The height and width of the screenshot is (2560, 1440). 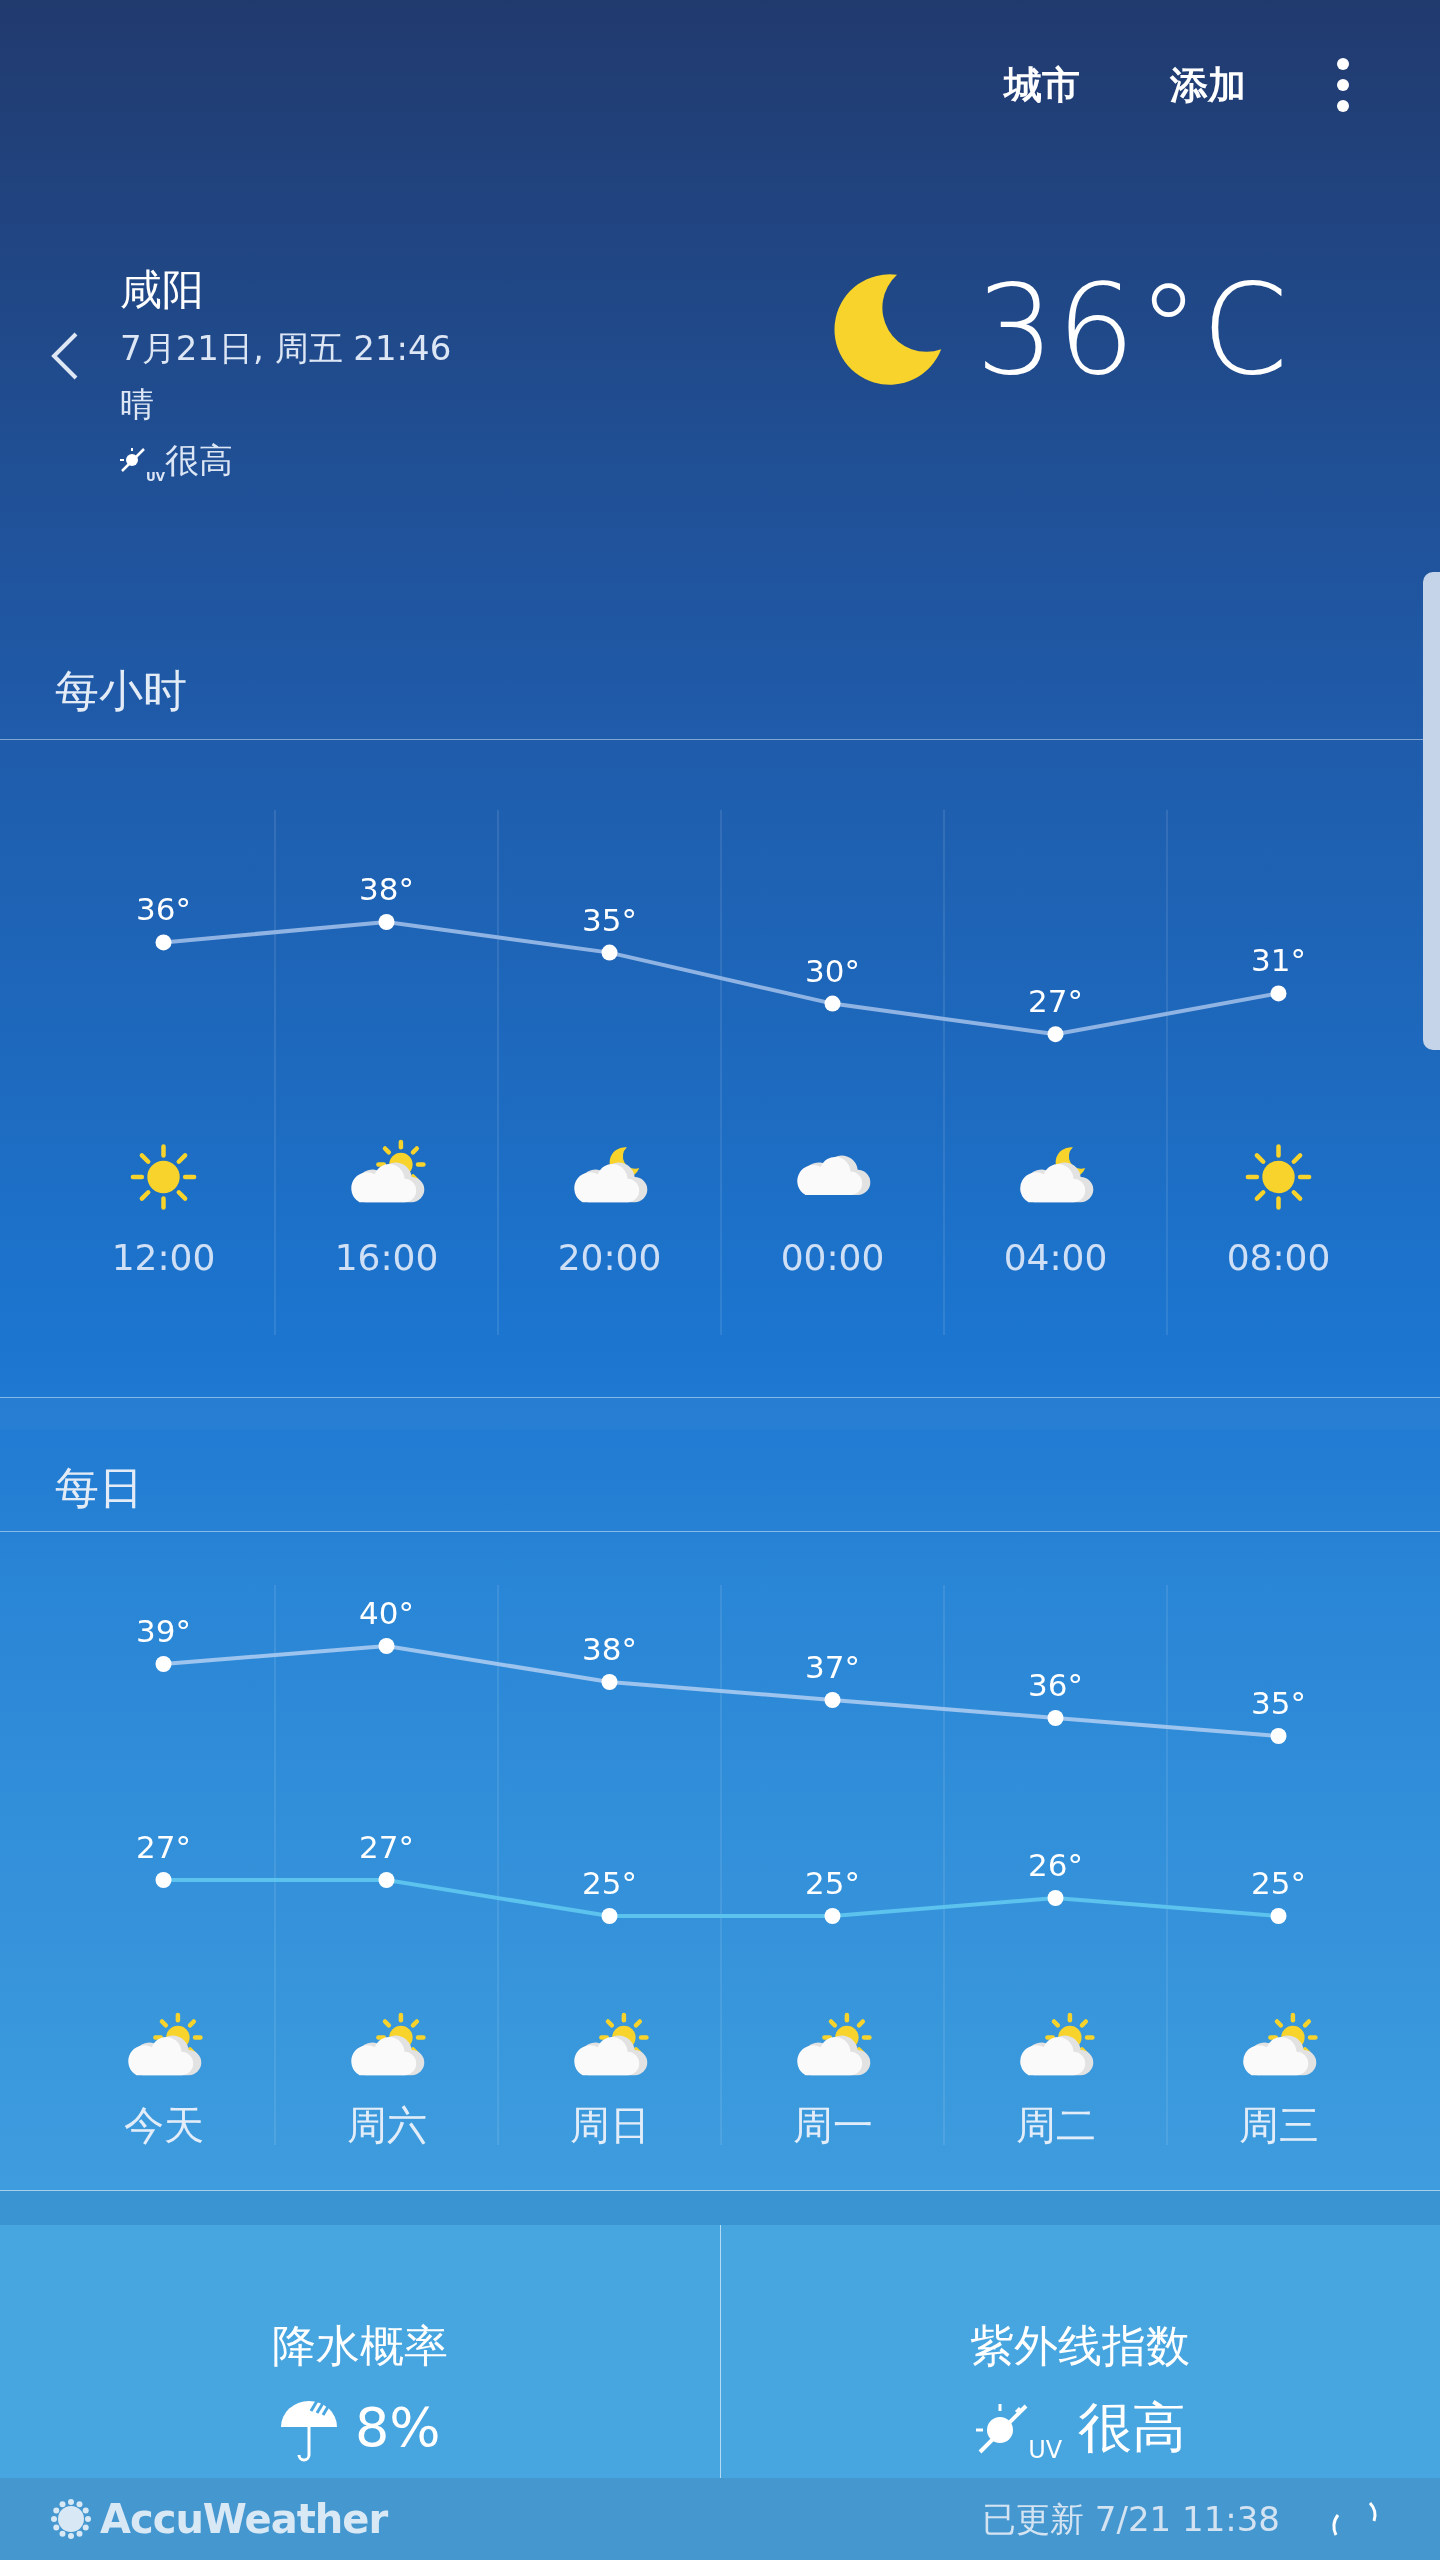 What do you see at coordinates (162, 290) in the screenshot?
I see `city-name: 咸阳` at bounding box center [162, 290].